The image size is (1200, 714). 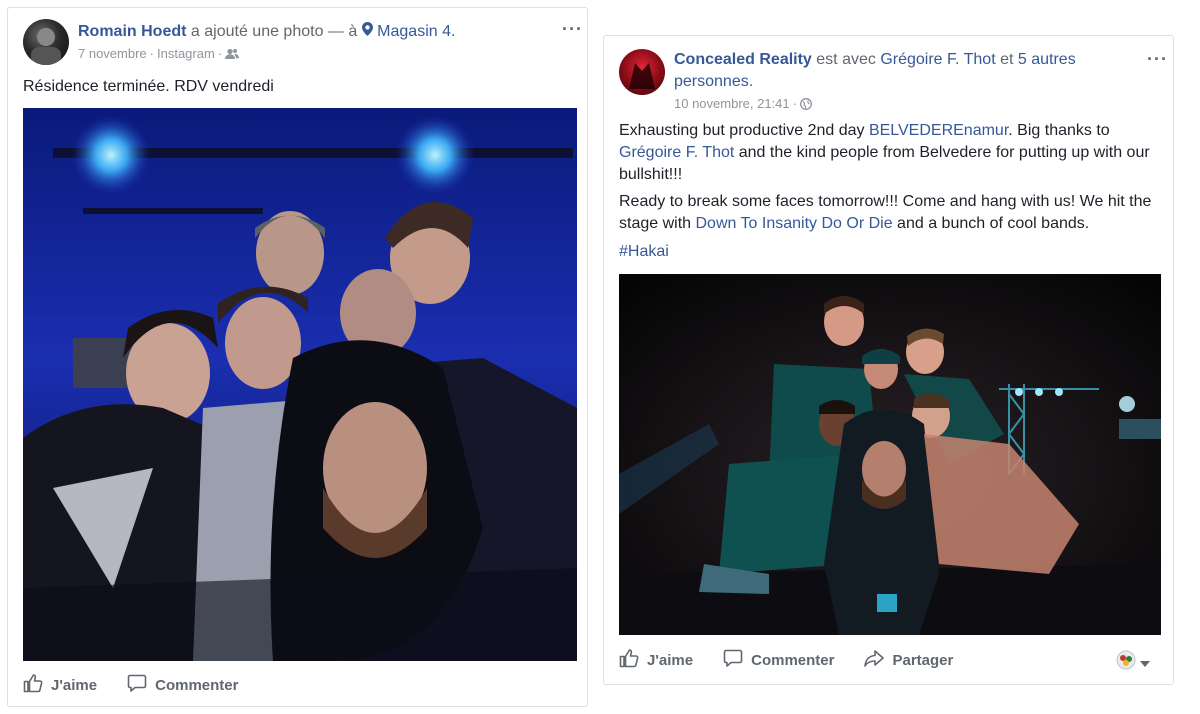 I want to click on post-text: Résidence terminée. RDV vendredi, so click(x=148, y=86).